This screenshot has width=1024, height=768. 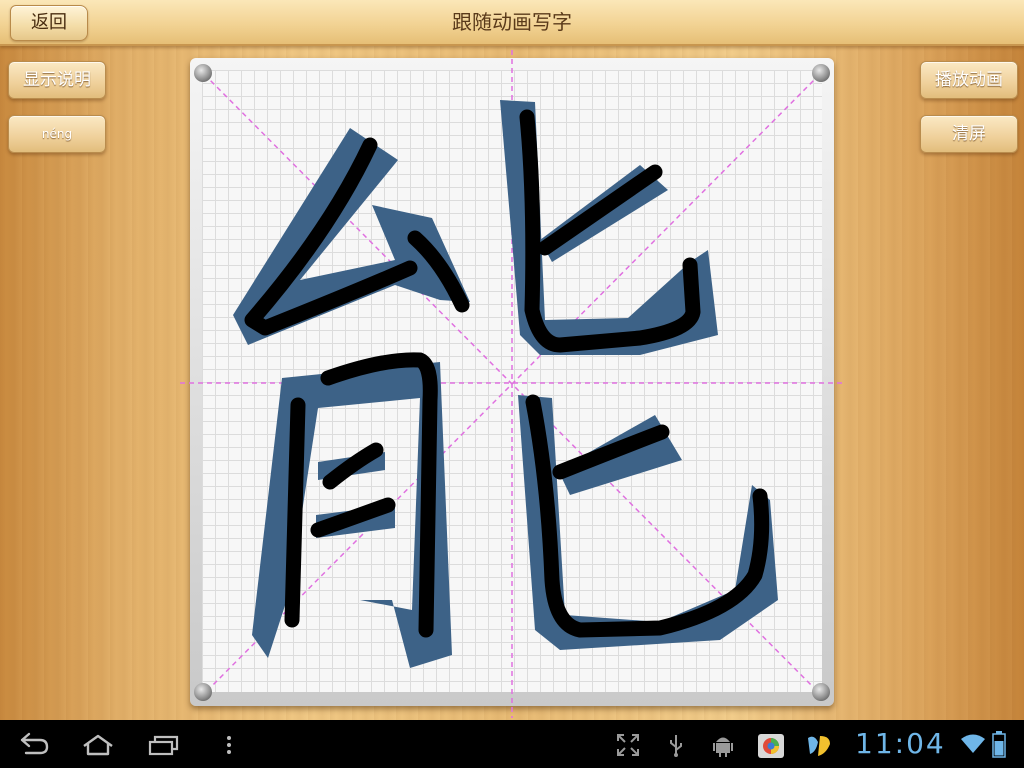 I want to click on back-icon, so click(x=33, y=744).